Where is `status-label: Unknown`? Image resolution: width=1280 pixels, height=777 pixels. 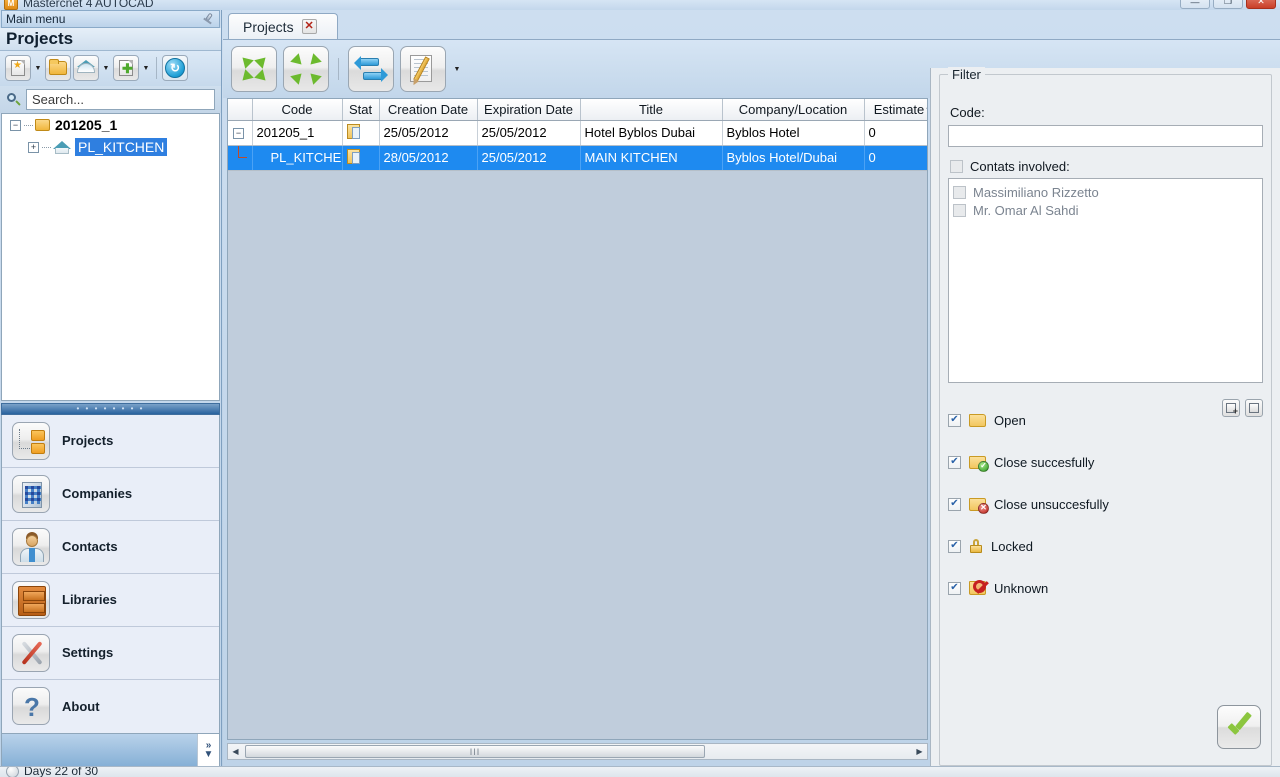
status-label: Unknown is located at coordinates (1021, 588).